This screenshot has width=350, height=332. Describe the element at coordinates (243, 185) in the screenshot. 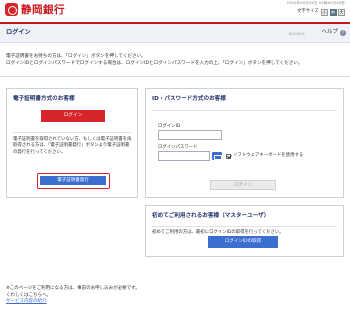

I see `id-login-button: ログイン` at that location.